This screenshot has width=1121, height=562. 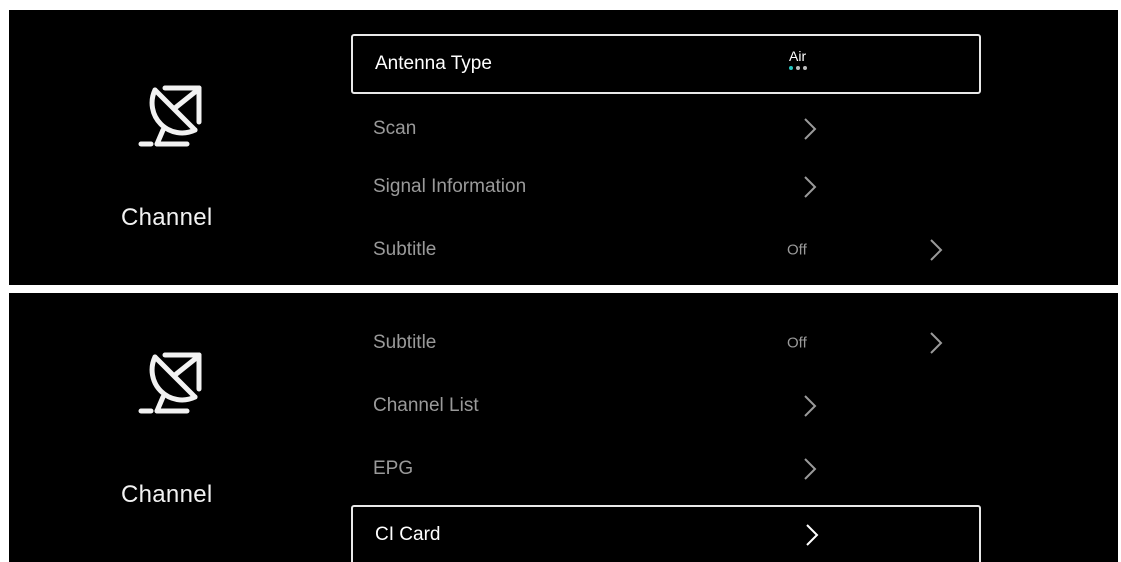 I want to click on menu-item-label: Scan, so click(x=395, y=128).